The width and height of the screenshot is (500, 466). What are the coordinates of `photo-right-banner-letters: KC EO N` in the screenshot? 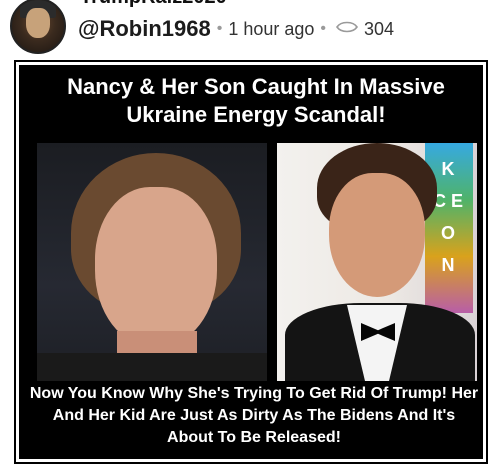 It's located at (448, 217).